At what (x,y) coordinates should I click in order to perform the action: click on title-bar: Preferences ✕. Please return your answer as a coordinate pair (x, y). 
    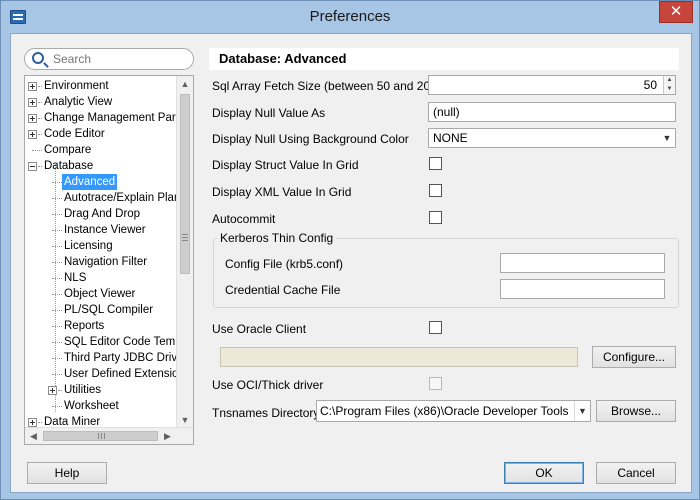
    Looking at the image, I should click on (350, 17).